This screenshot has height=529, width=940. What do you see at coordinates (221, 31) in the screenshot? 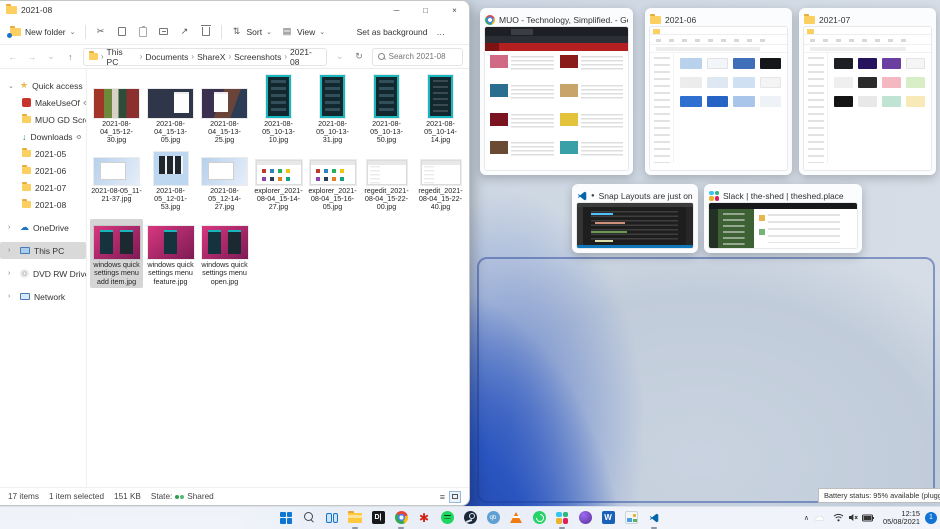
I see `divider` at bounding box center [221, 31].